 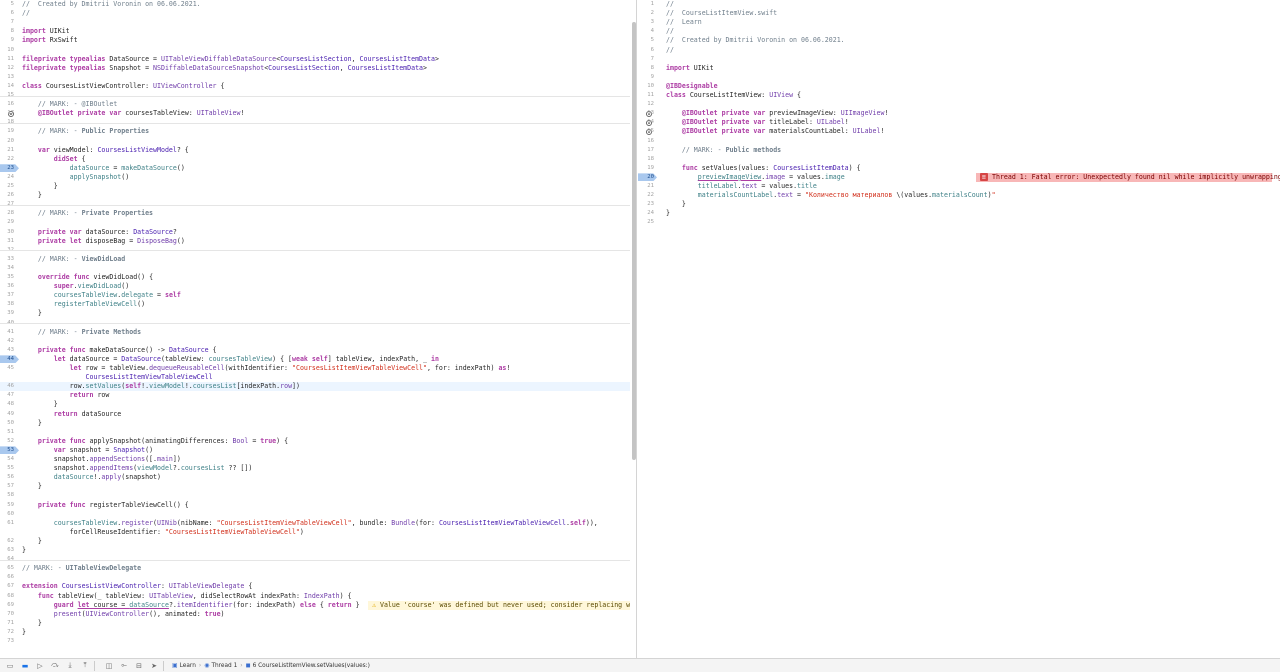 What do you see at coordinates (315, 432) in the screenshot?
I see `code-line: 51` at bounding box center [315, 432].